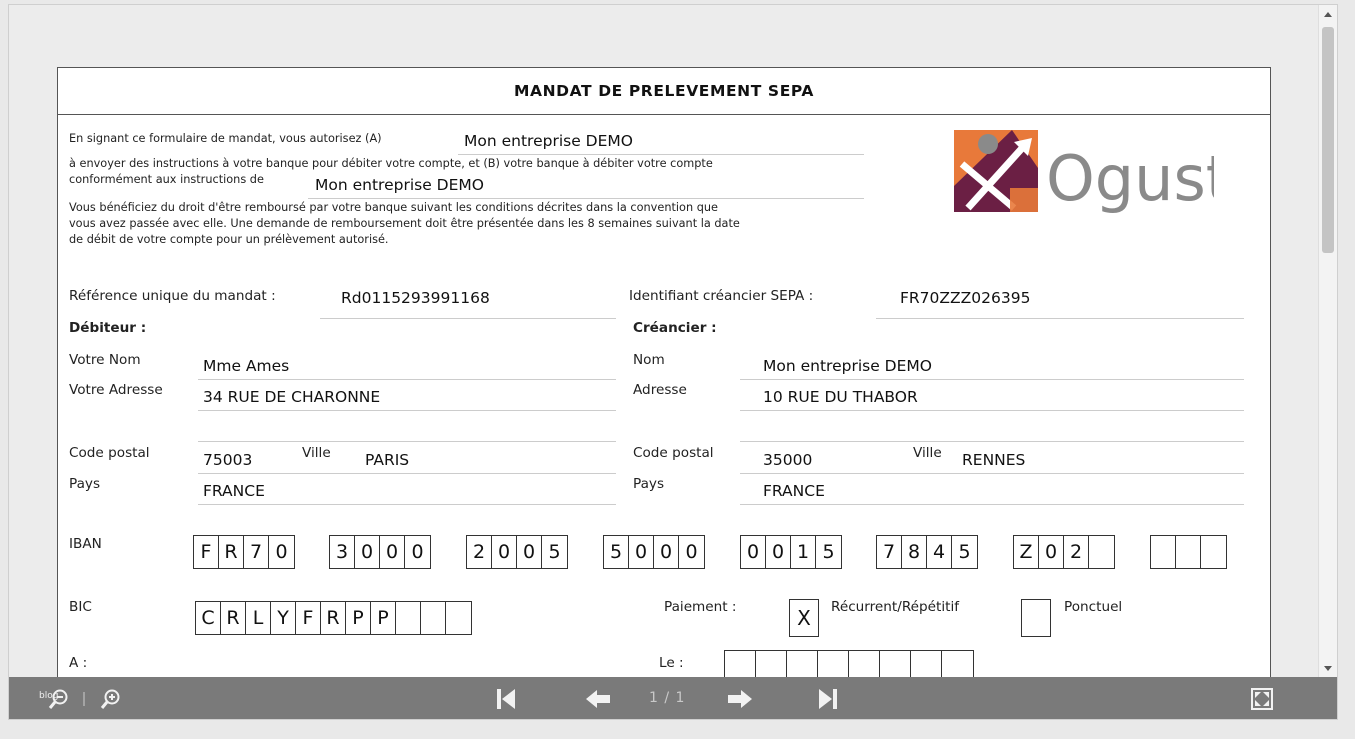 Image resolution: width=1355 pixels, height=739 pixels. Describe the element at coordinates (1262, 698) in the screenshot. I see `fullscreen-icon` at that location.